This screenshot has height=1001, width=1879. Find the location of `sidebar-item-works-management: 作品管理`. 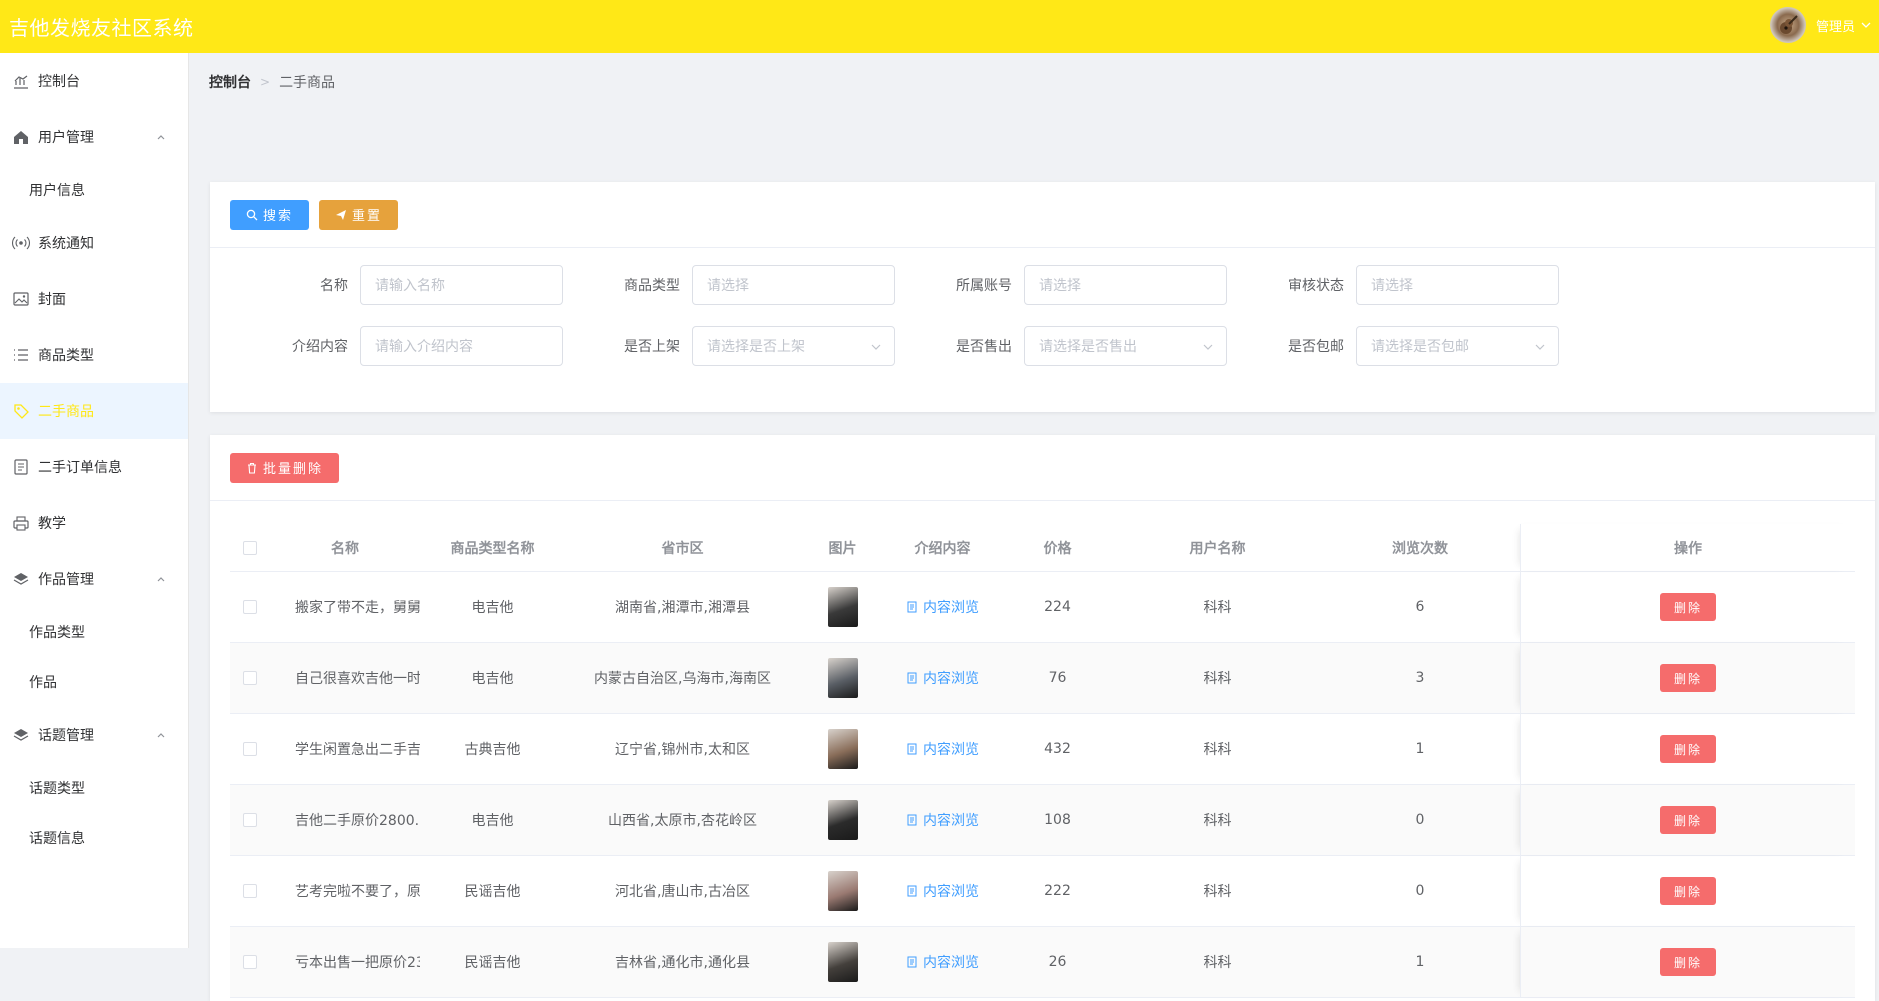

sidebar-item-works-management: 作品管理 is located at coordinates (94, 579).